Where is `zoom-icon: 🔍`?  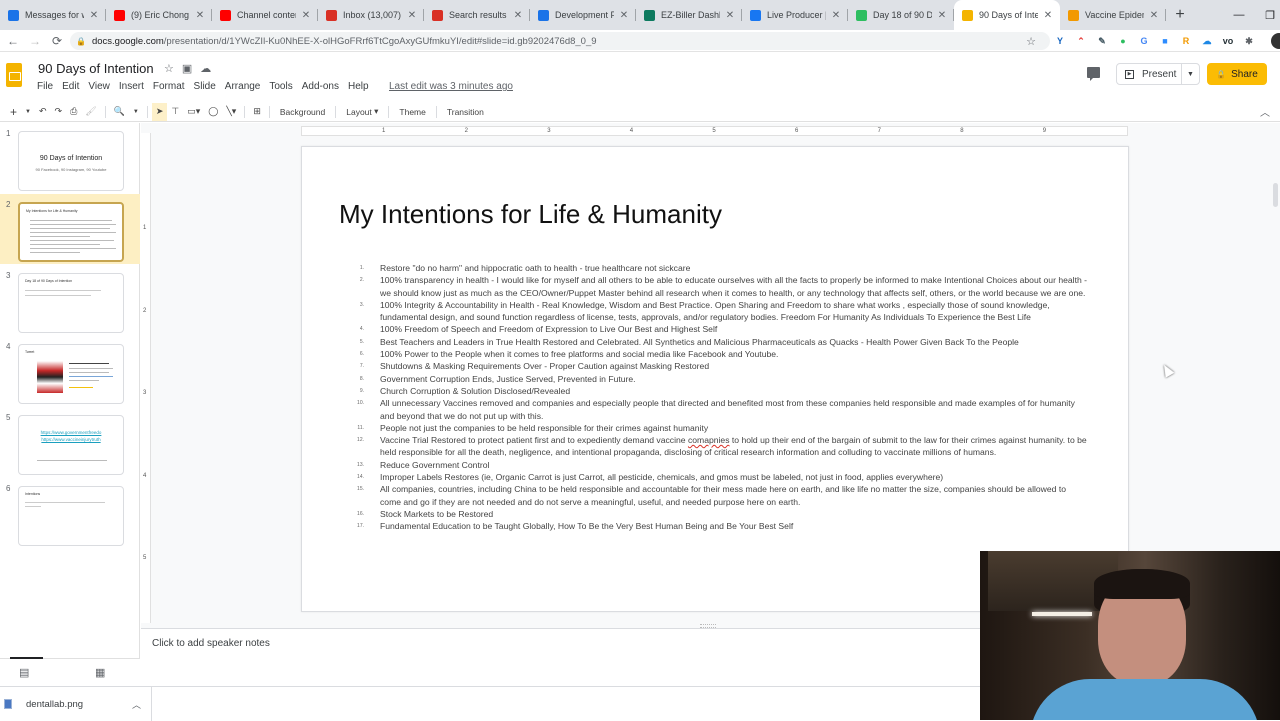
zoom-icon: 🔍 is located at coordinates (119, 112).